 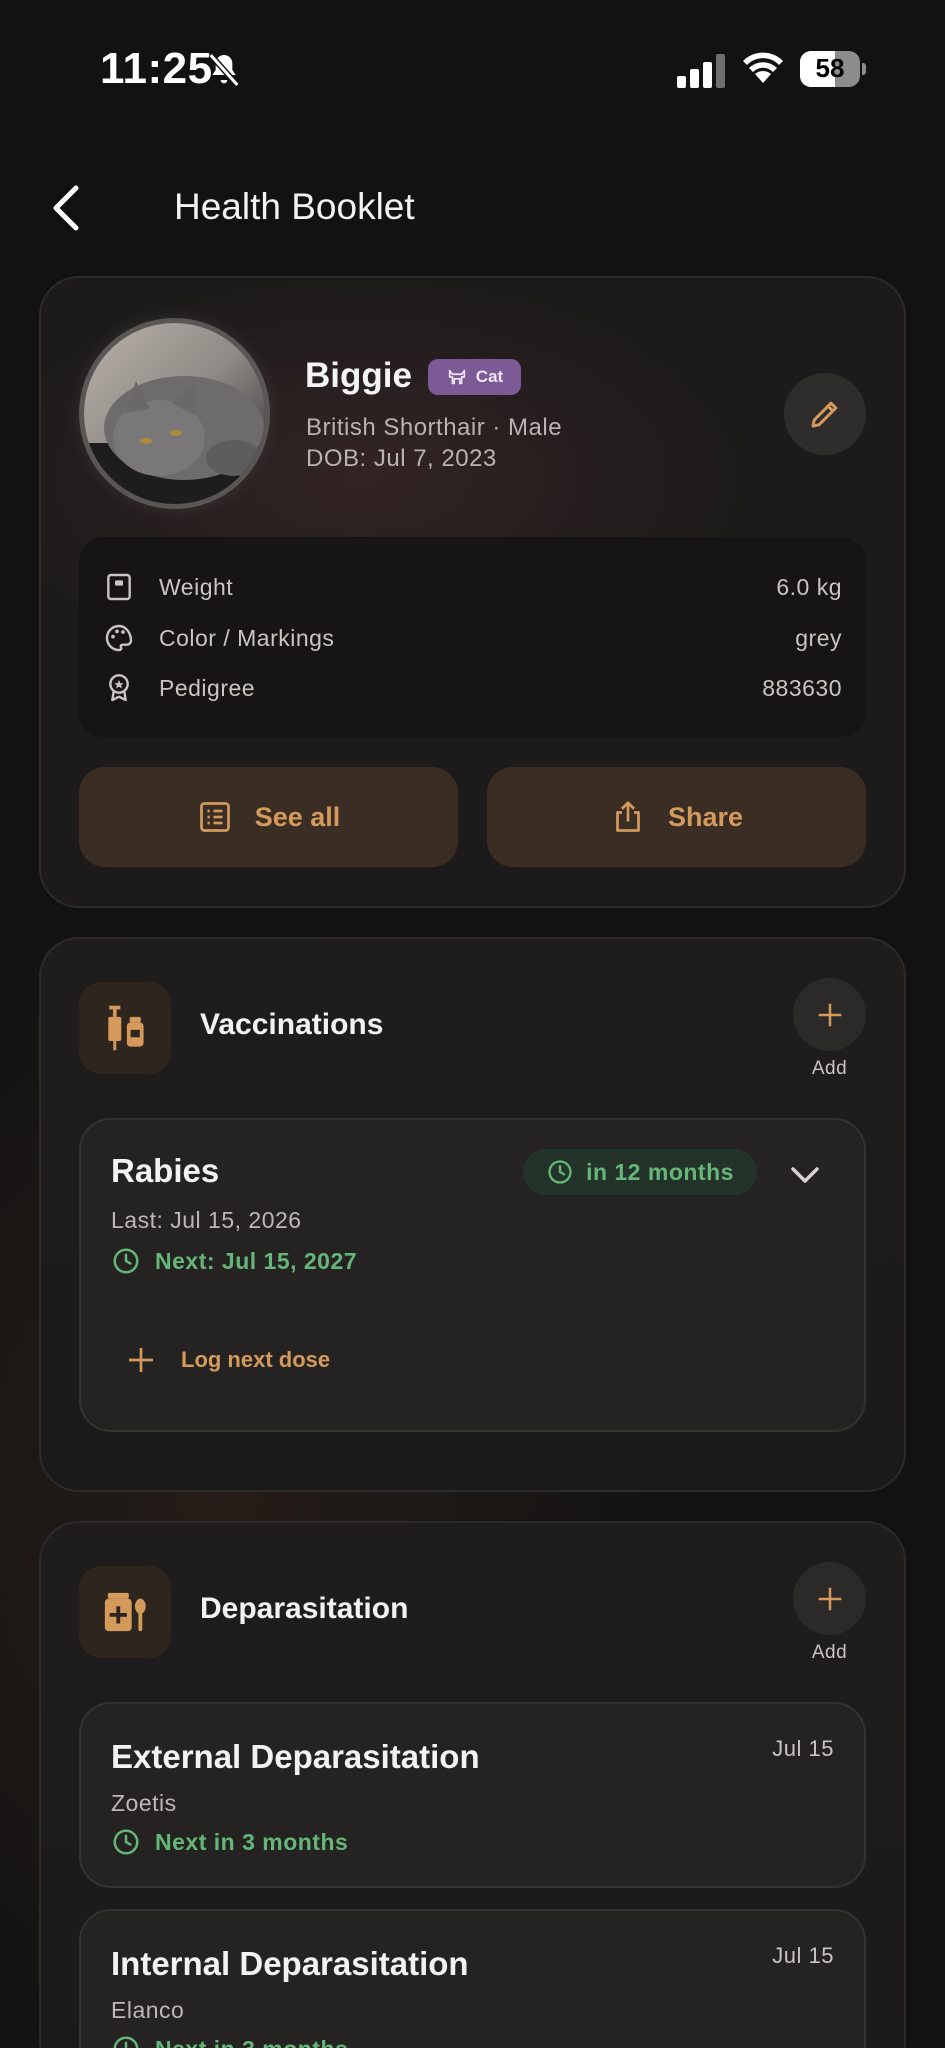 What do you see at coordinates (256, 1260) in the screenshot?
I see `vaccination-next-label: Next: Jul 15, 2027` at bounding box center [256, 1260].